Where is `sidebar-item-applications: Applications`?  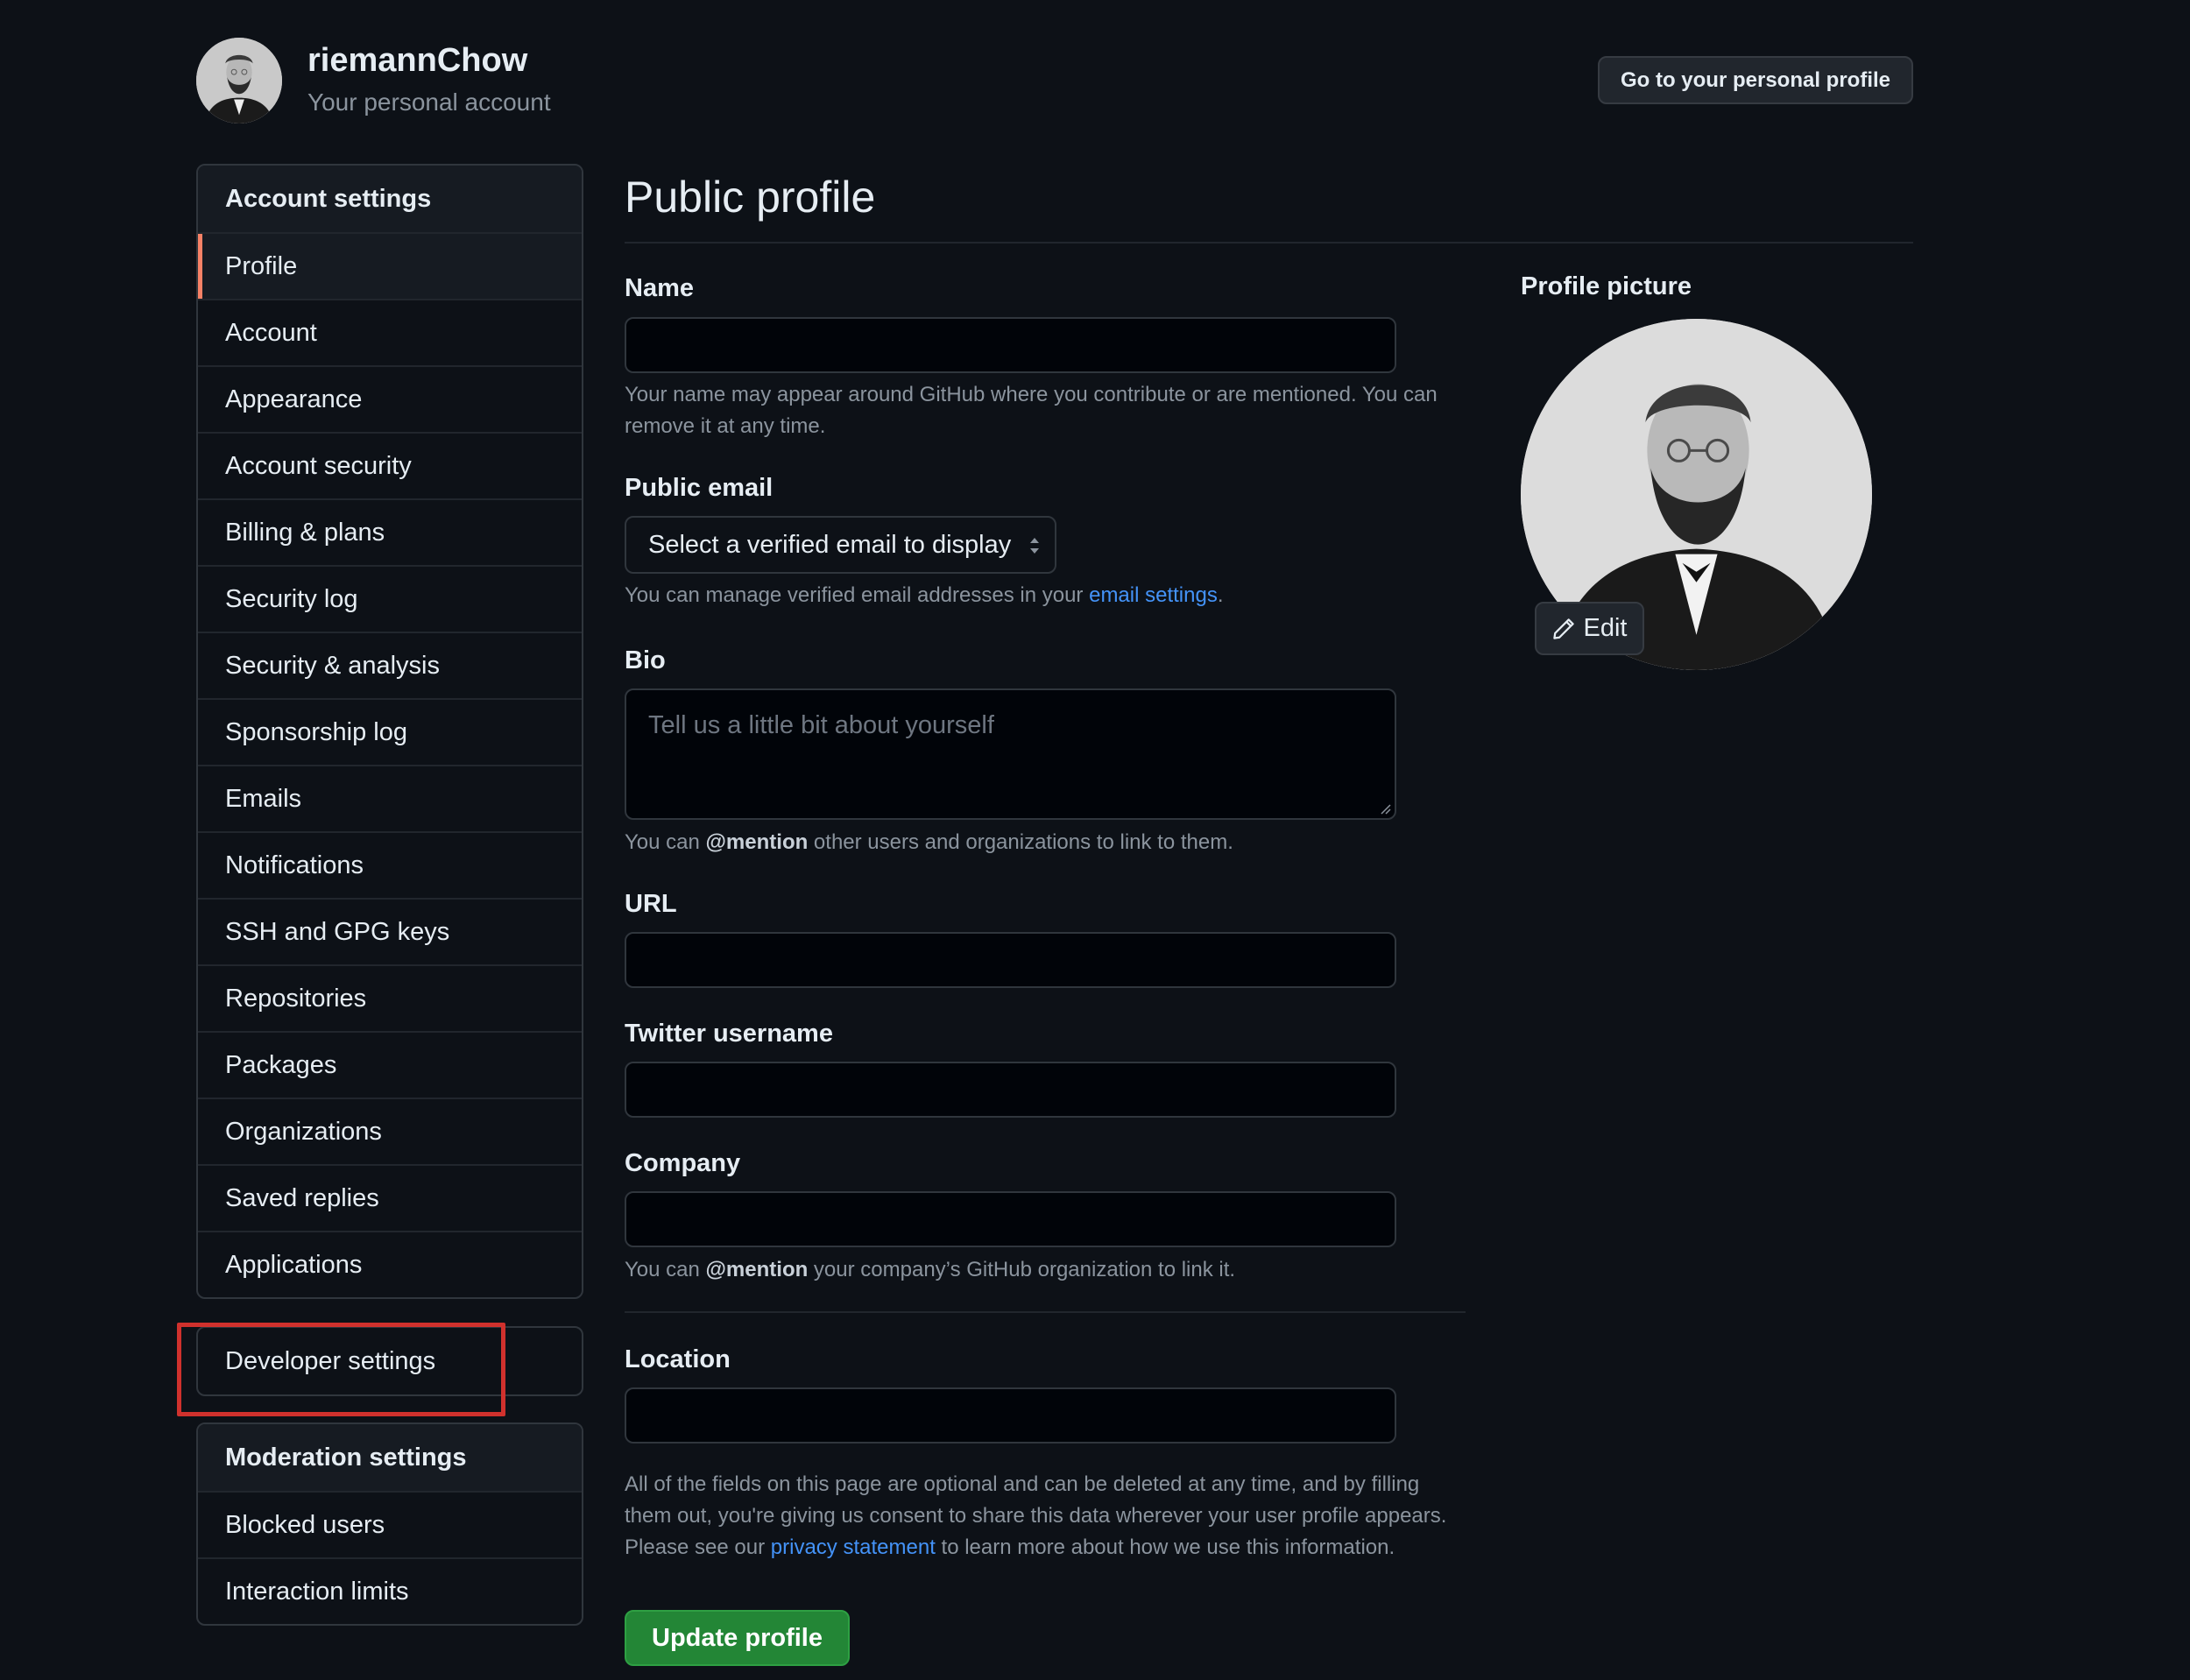 sidebar-item-applications: Applications is located at coordinates (390, 1264).